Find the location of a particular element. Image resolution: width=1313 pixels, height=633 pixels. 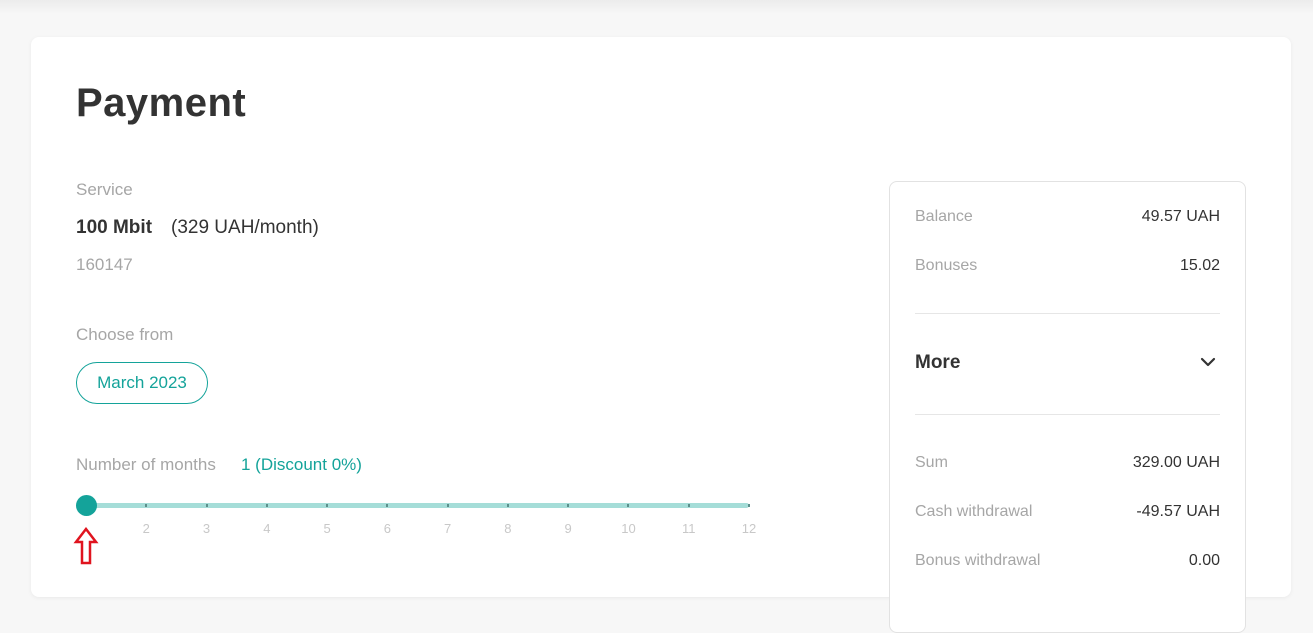

slider-tick-label: 11 is located at coordinates (689, 528).